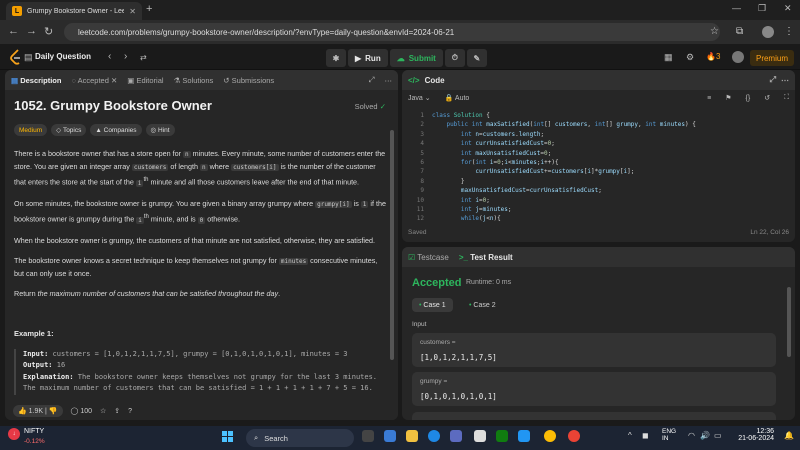  Describe the element at coordinates (789, 31) in the screenshot. I see `browser-menu-icon: ⋮` at that location.